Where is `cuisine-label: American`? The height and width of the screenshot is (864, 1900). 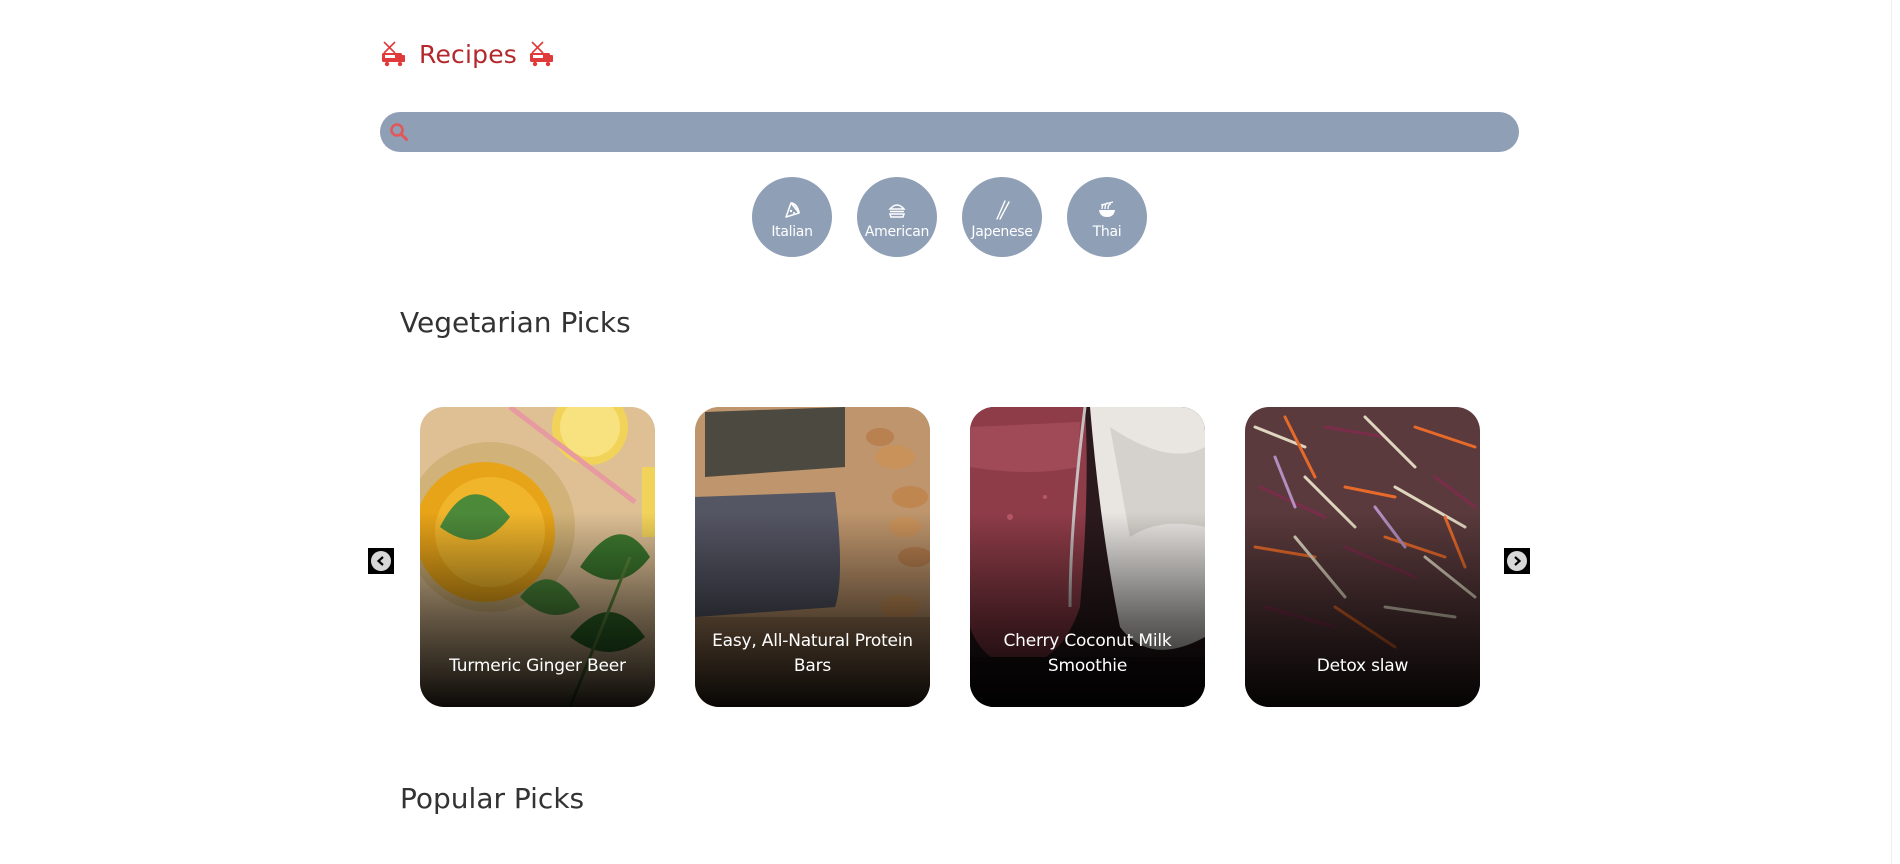 cuisine-label: American is located at coordinates (897, 231).